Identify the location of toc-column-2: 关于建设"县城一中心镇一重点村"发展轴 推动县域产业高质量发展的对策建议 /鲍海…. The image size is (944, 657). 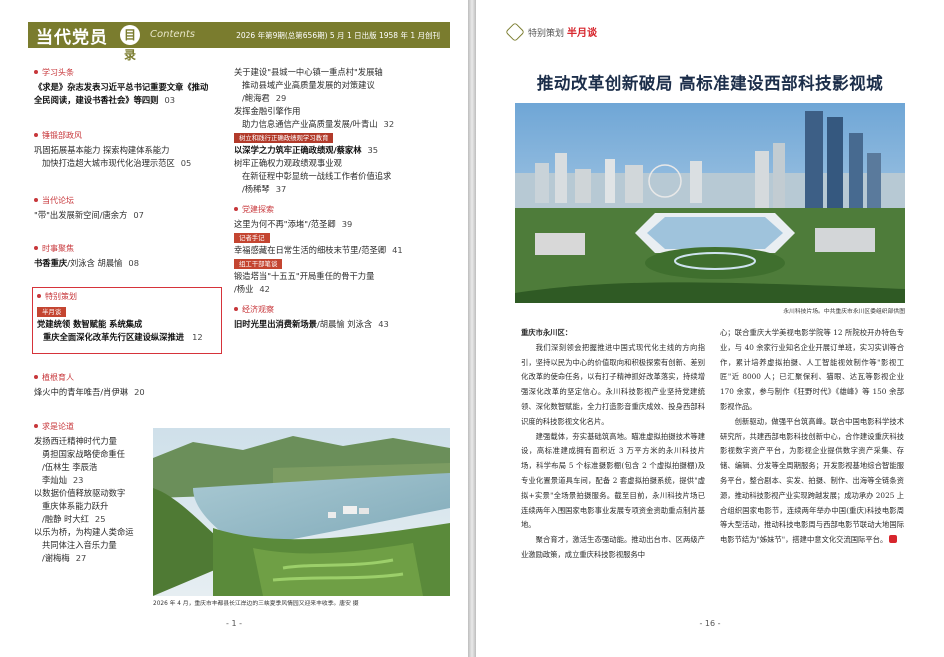
(344, 198).